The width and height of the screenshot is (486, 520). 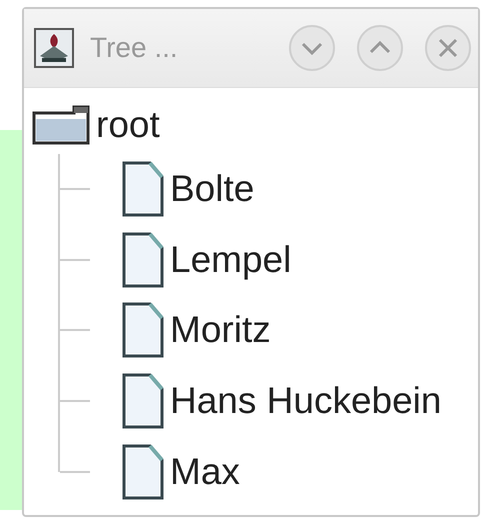 What do you see at coordinates (448, 48) in the screenshot?
I see `close-button` at bounding box center [448, 48].